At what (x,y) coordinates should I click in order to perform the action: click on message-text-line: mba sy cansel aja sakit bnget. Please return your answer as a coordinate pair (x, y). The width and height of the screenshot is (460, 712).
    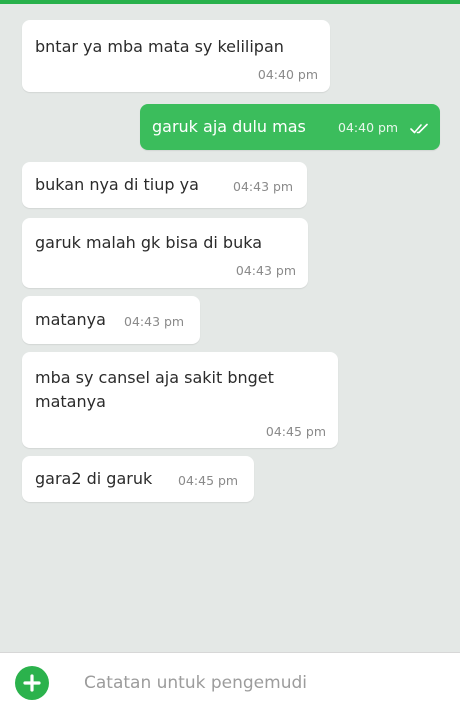
    Looking at the image, I should click on (154, 377).